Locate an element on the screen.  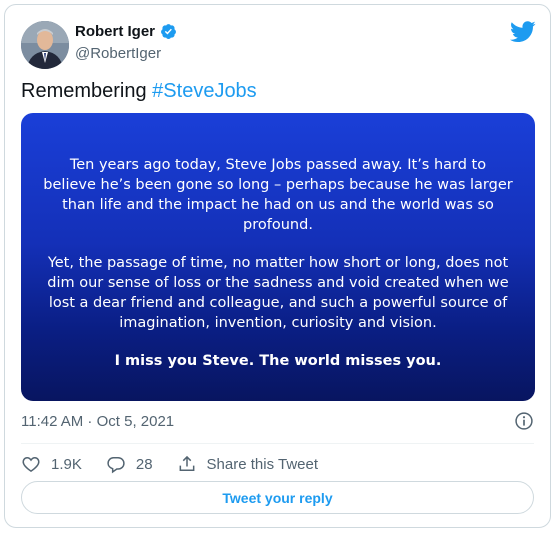
avatar-image is located at coordinates (45, 45).